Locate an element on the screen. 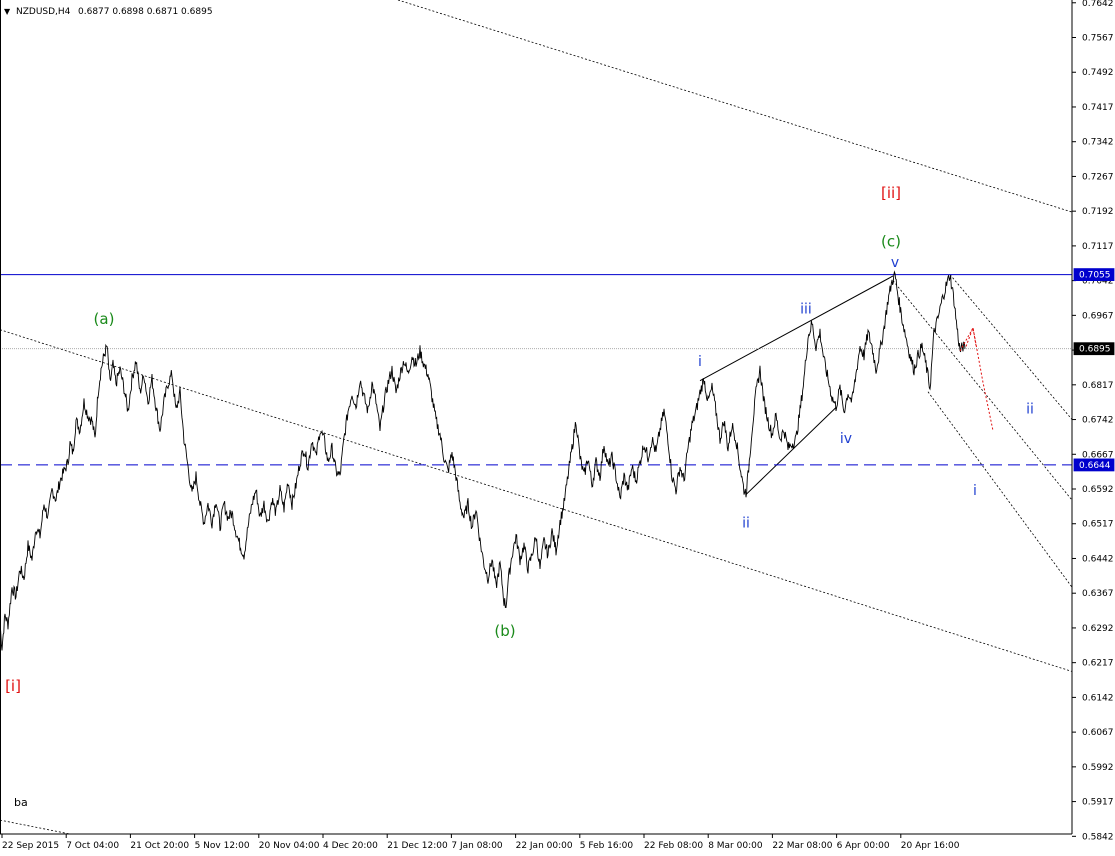 The image size is (1115, 856). wave-label-7: iii is located at coordinates (806, 309).